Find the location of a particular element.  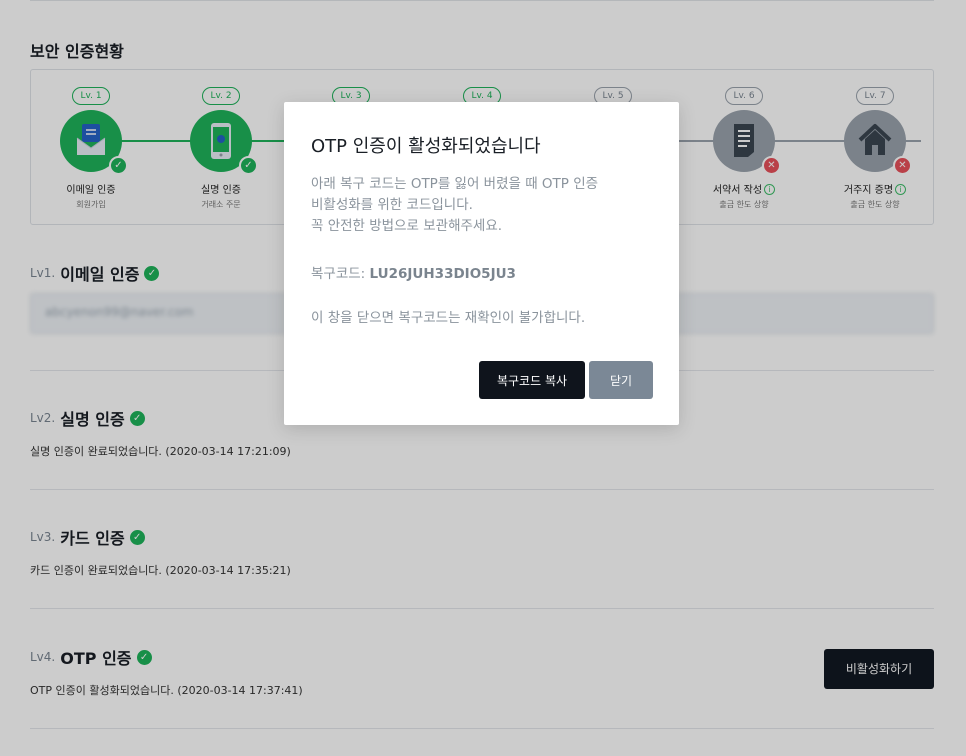

modal-body-line: 꼭 안전한 방법으로 보관해주세요. is located at coordinates (407, 226).